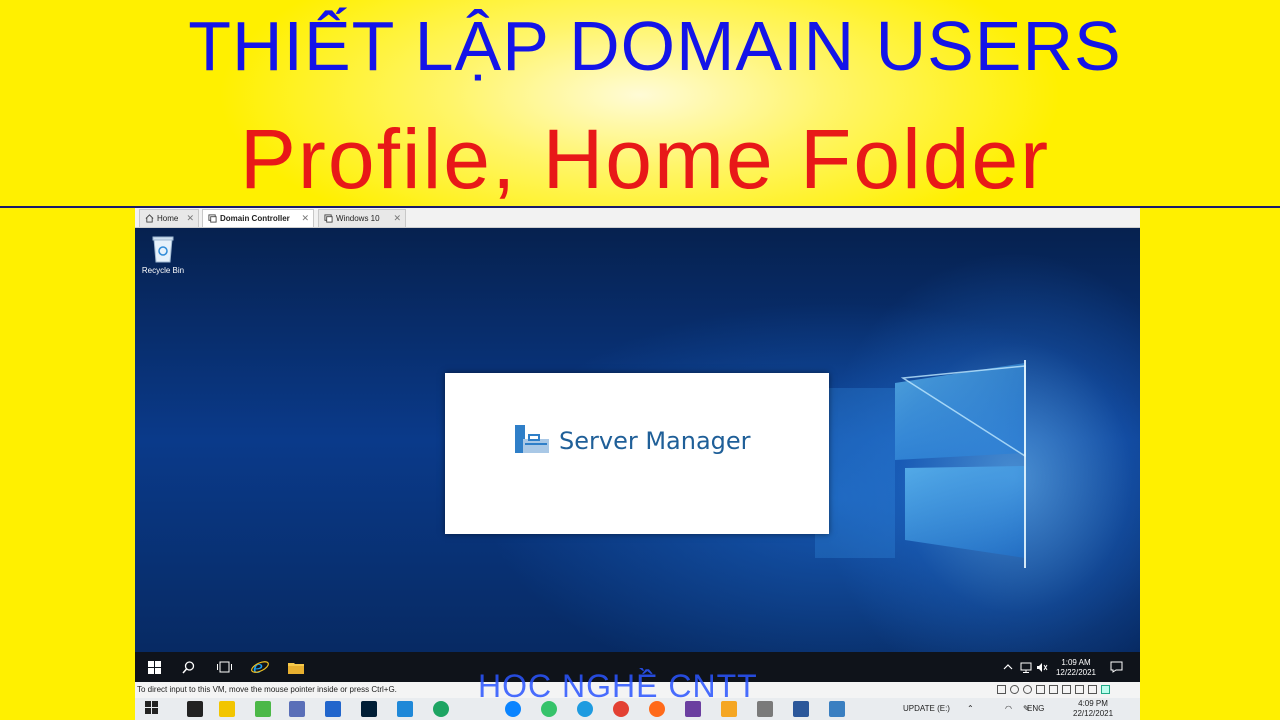 This screenshot has height=720, width=1280. What do you see at coordinates (657, 709) in the screenshot?
I see `firefox-icon` at bounding box center [657, 709].